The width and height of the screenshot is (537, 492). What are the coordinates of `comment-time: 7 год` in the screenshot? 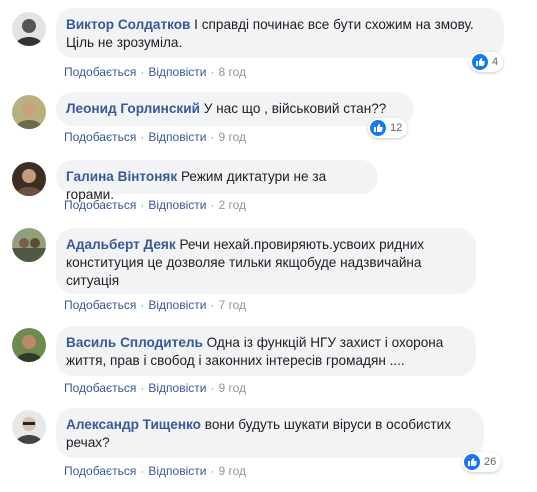 It's located at (232, 305).